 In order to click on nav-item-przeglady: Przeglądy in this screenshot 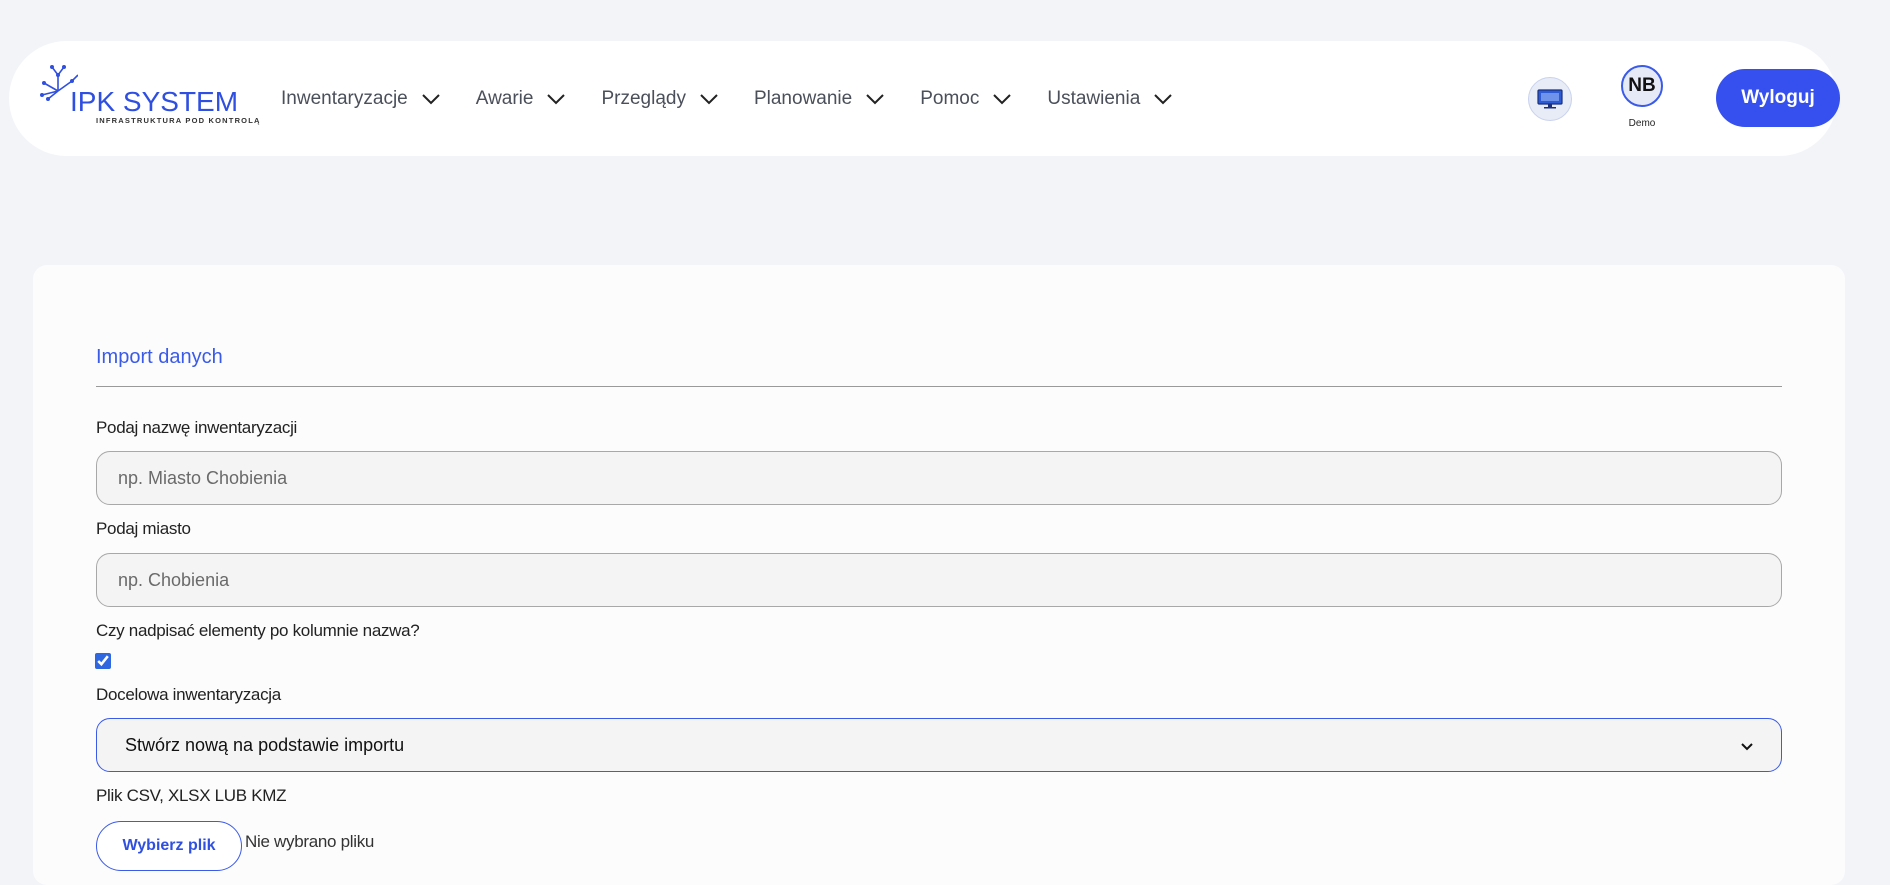, I will do `click(659, 99)`.